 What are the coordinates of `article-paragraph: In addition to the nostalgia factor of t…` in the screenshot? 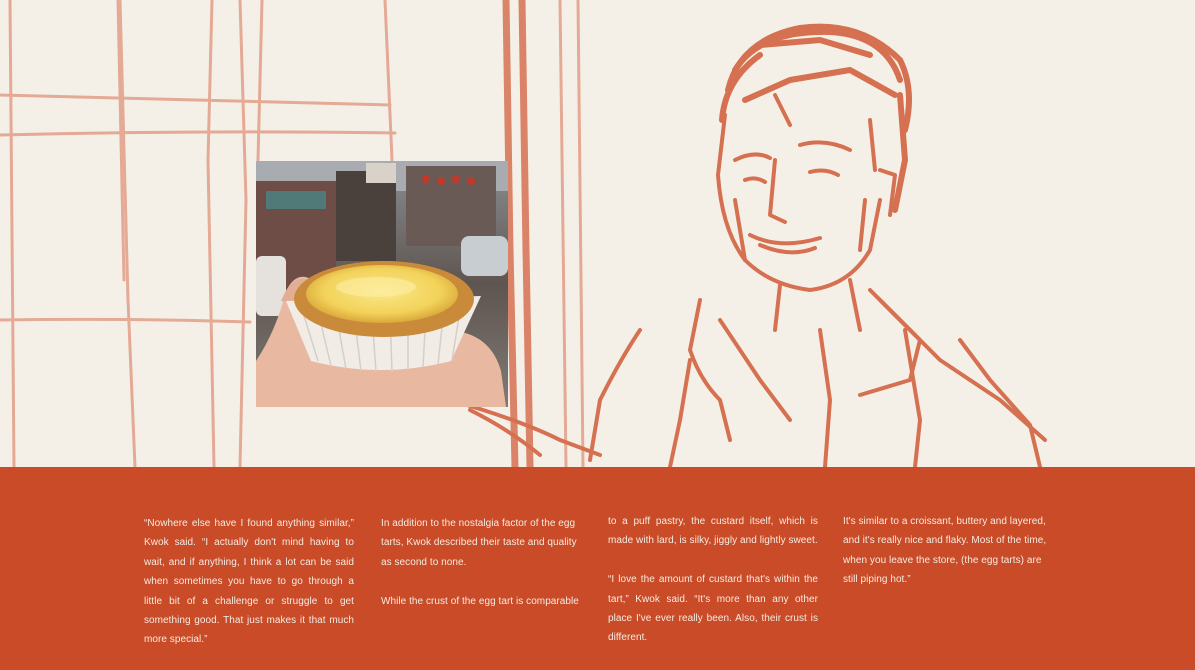 It's located at (479, 543).